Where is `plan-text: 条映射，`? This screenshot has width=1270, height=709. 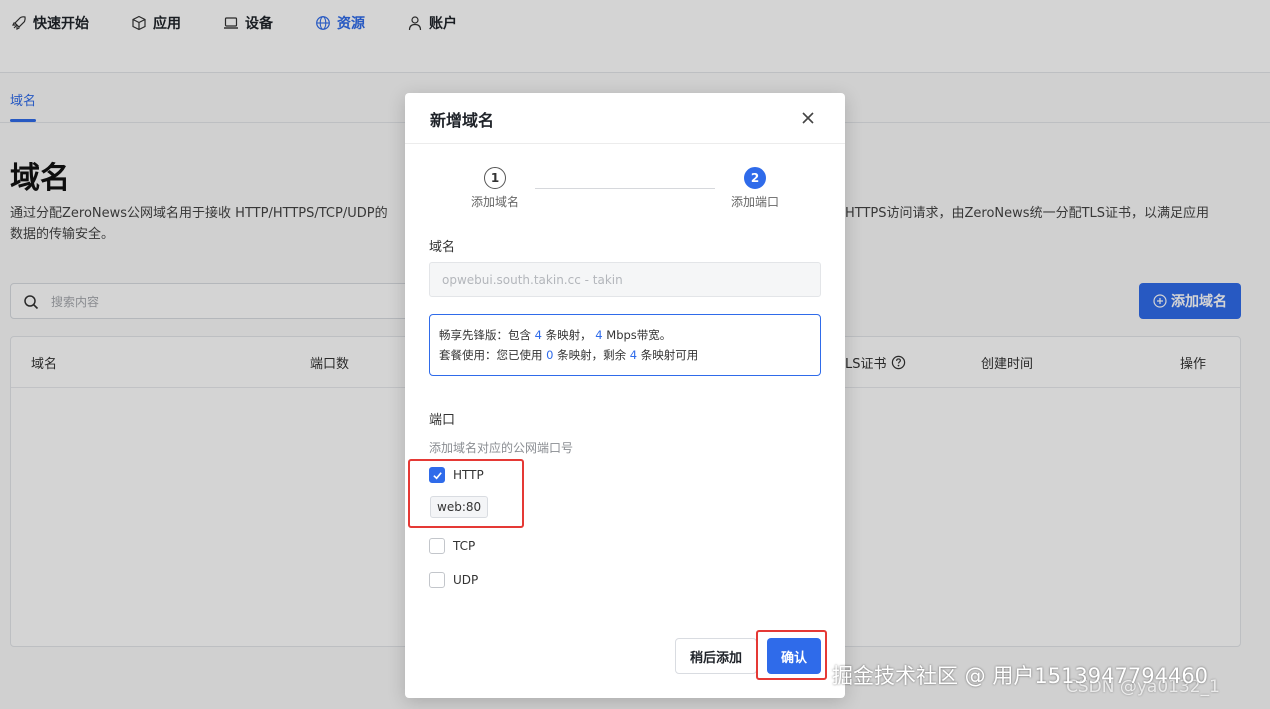 plan-text: 条映射， is located at coordinates (568, 335).